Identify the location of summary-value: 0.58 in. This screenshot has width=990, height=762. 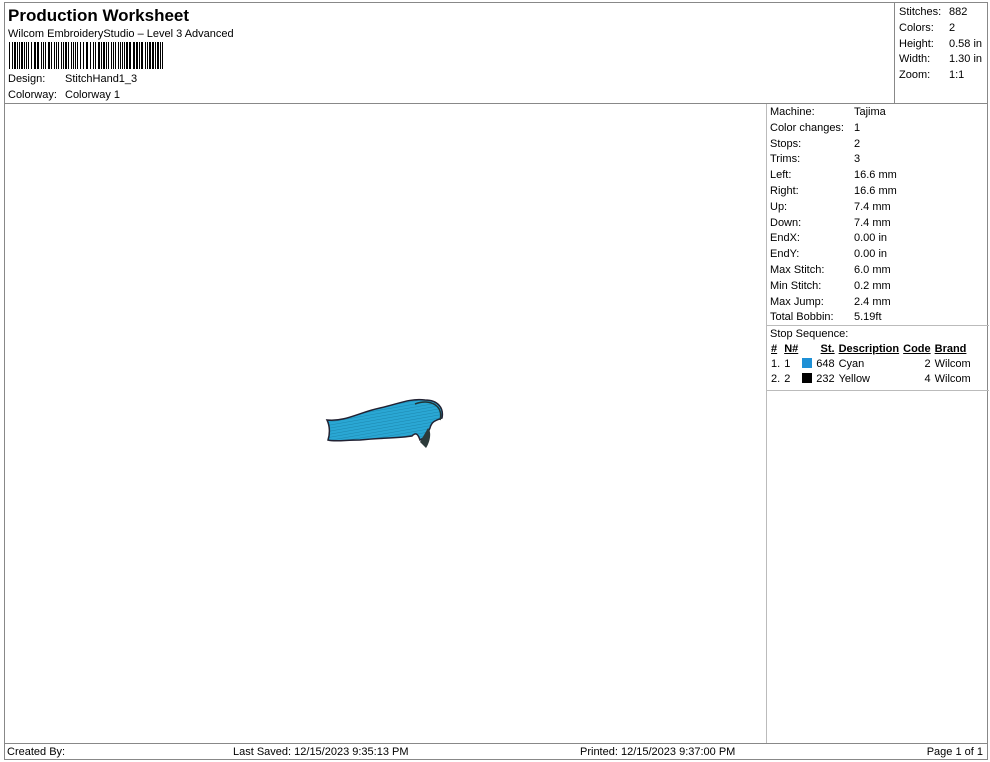
(966, 43).